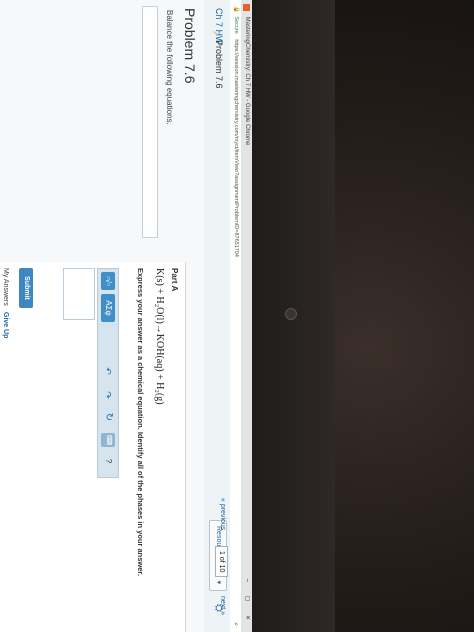 This screenshot has width=474, height=632. I want to click on give-up-link: Give Up, so click(5, 325).